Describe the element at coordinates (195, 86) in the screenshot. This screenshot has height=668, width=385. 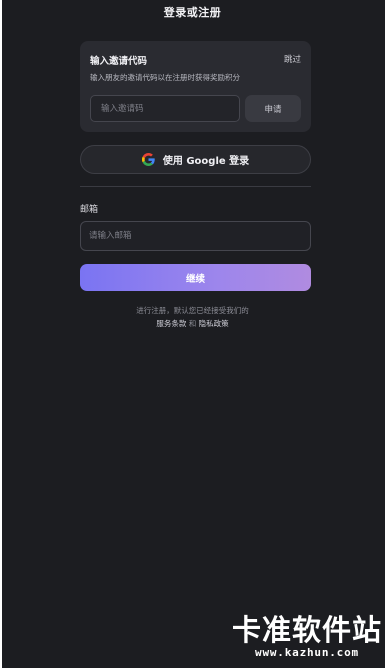
I see `invite-code-card: 输入邀请代码 跳过 输入朋友的邀请代码以在注册时获得奖励积分 申请` at that location.